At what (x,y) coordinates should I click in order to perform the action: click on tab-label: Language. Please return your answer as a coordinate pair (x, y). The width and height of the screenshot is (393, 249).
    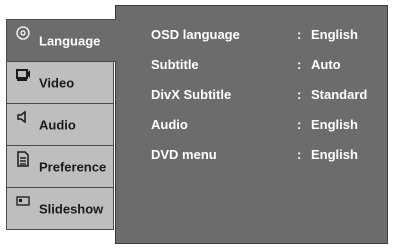
    Looking at the image, I should click on (70, 40).